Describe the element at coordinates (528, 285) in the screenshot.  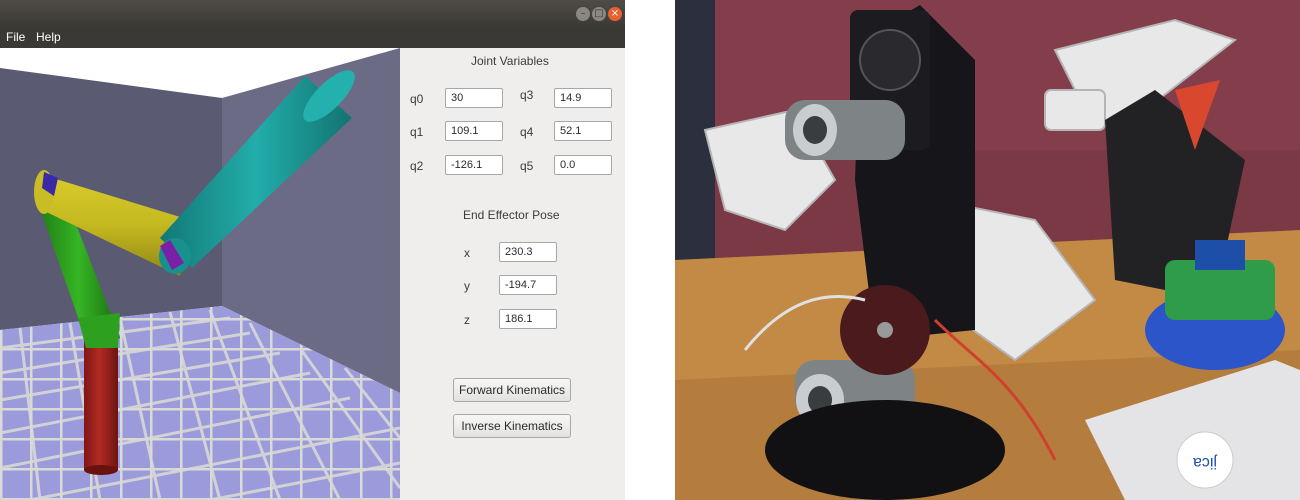
I see `pose-input-y` at that location.